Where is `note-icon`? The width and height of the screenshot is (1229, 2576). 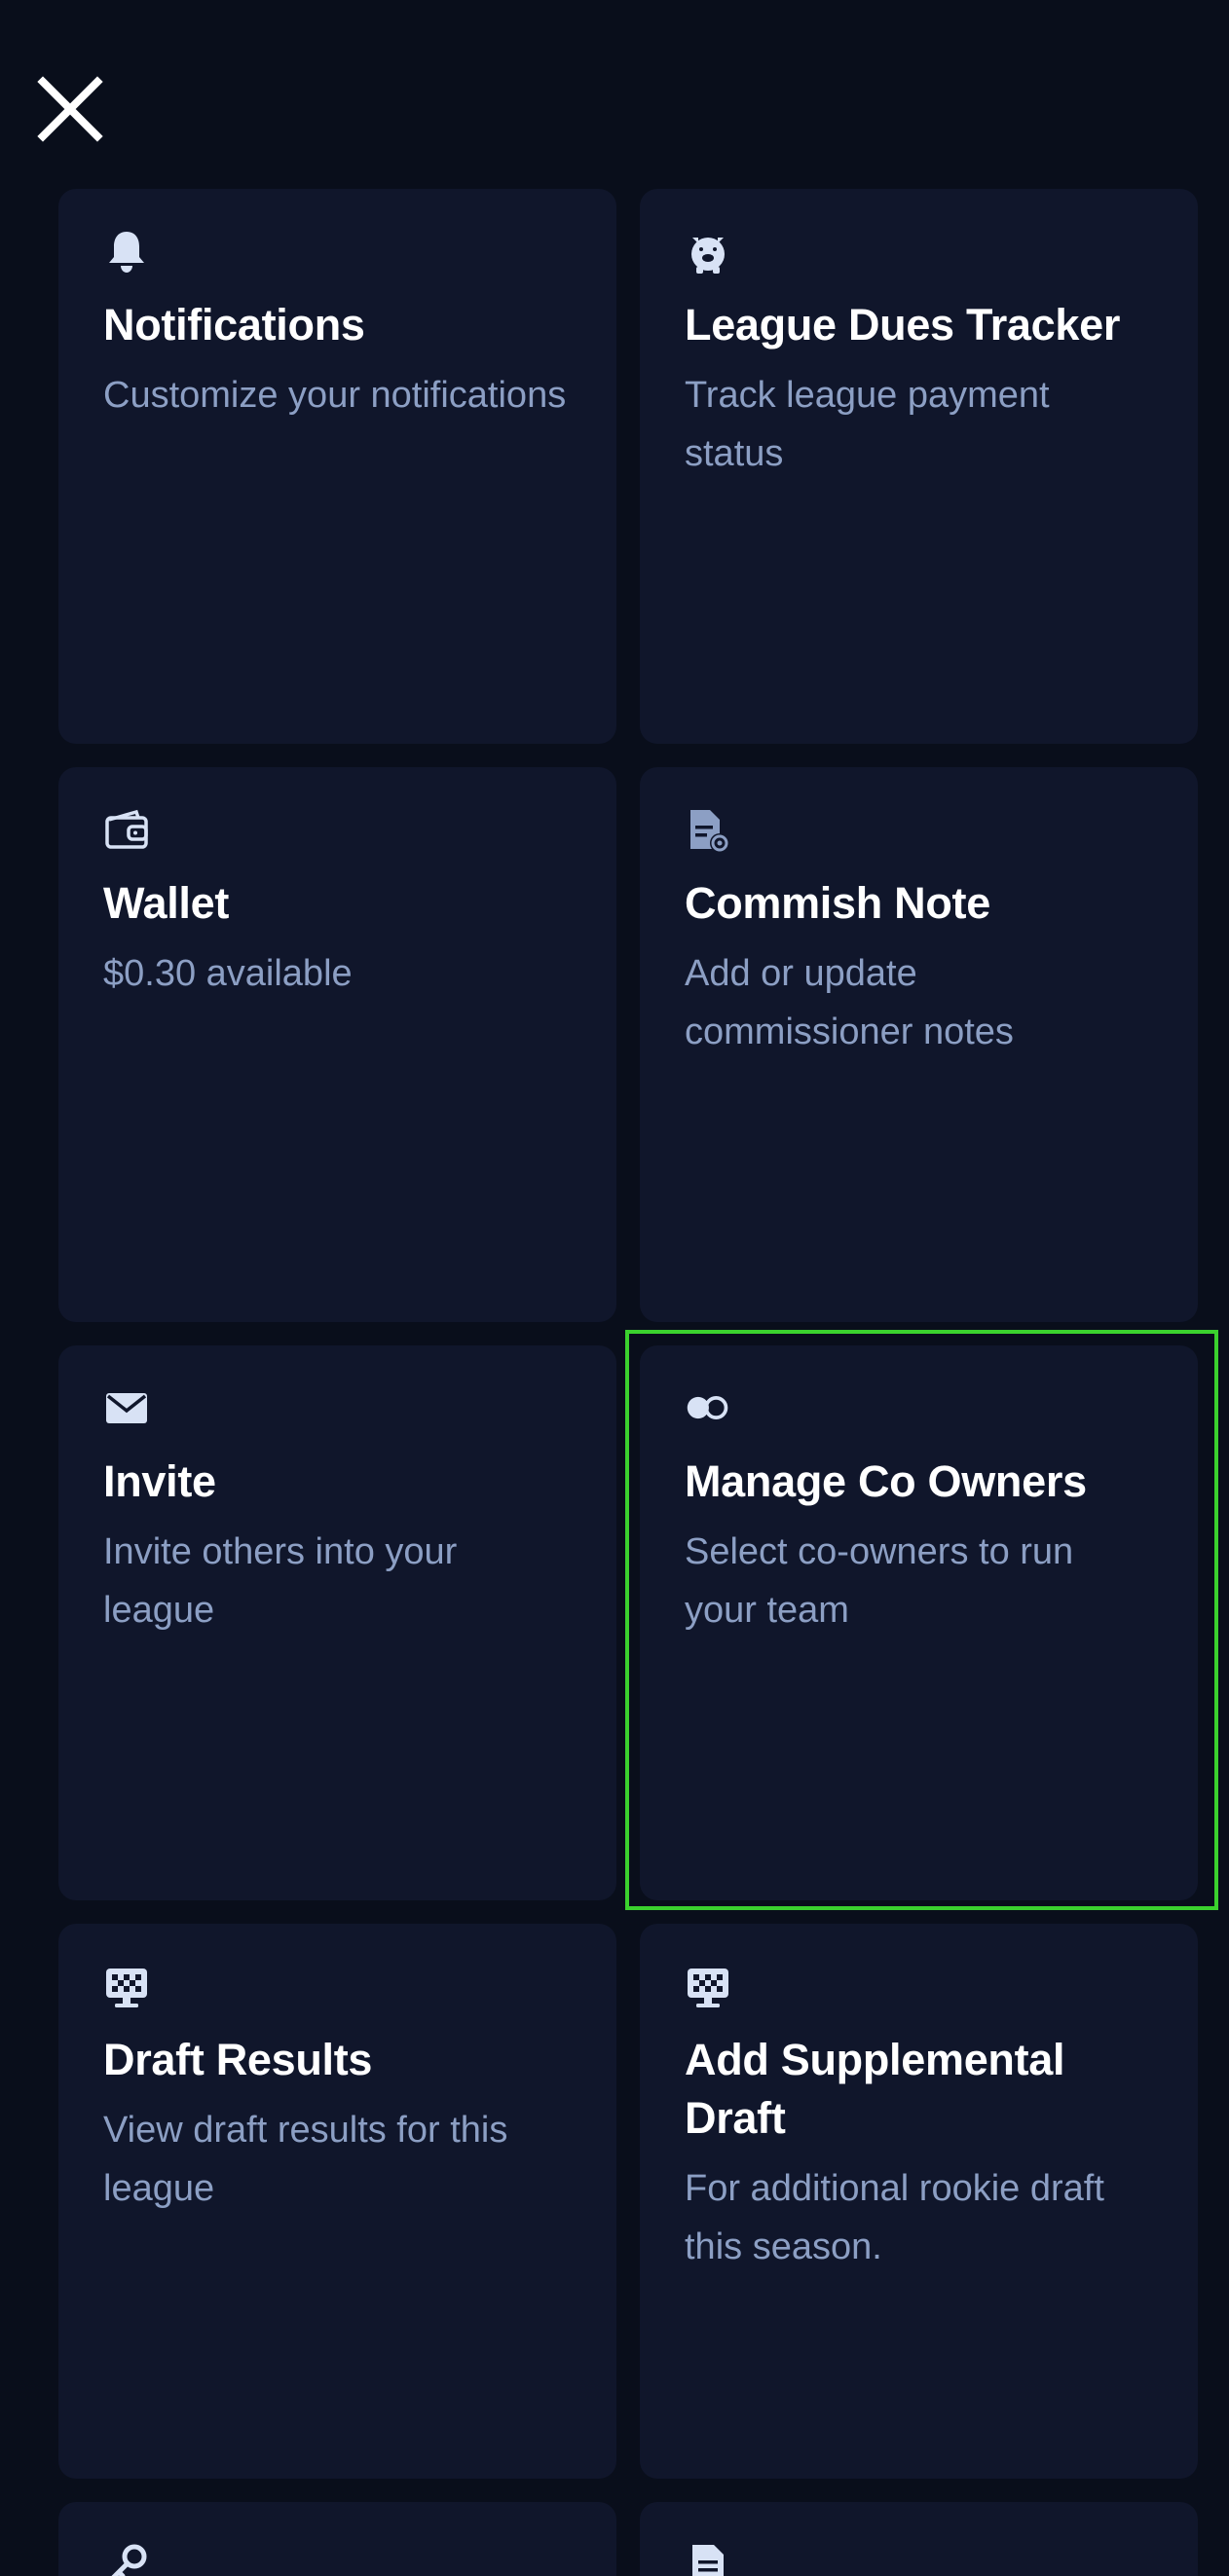 note-icon is located at coordinates (708, 829).